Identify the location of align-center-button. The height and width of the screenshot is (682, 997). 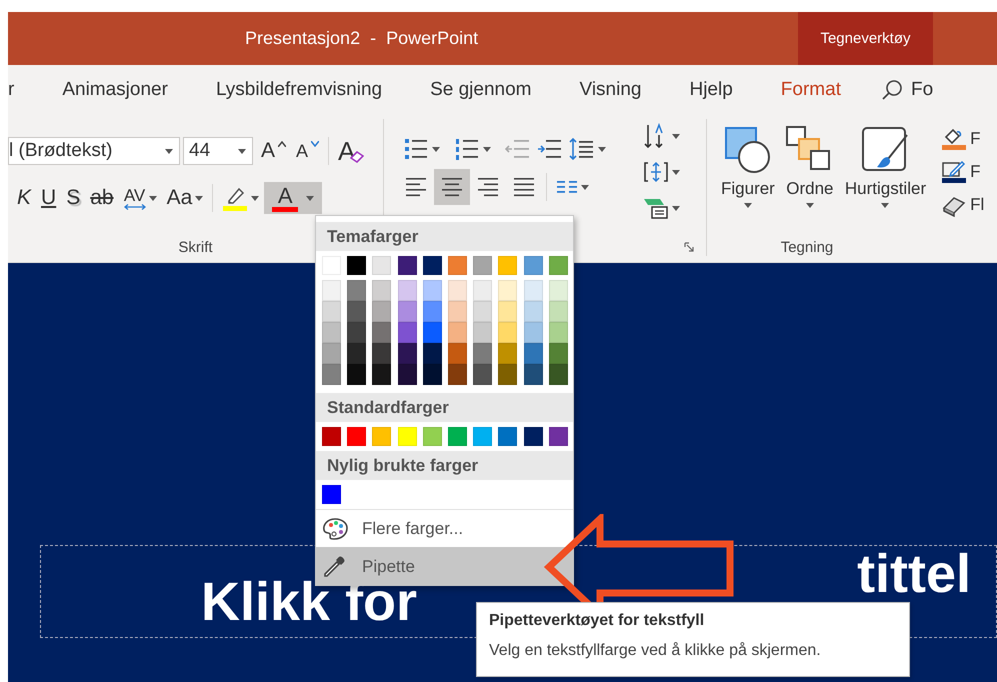
(452, 187).